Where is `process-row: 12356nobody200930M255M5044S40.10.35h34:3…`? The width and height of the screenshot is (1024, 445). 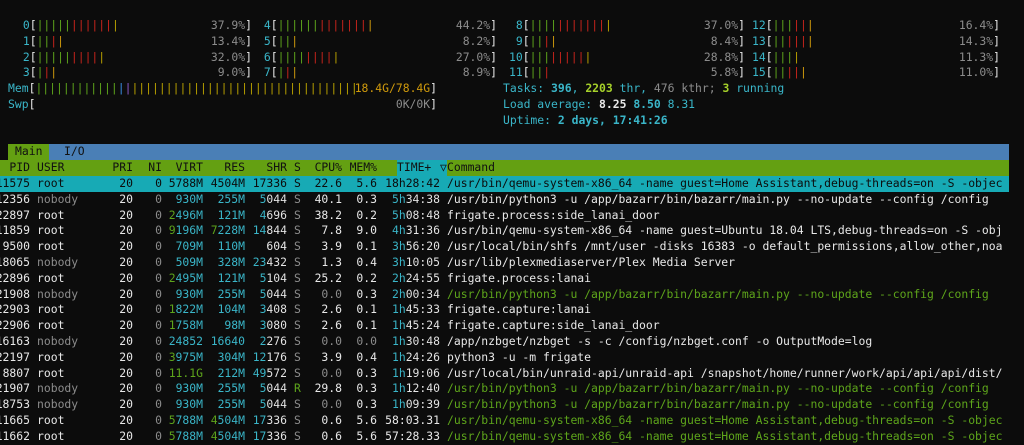
process-row: 12356nobody200930M255M5044S40.10.35h34:3… is located at coordinates (512, 200).